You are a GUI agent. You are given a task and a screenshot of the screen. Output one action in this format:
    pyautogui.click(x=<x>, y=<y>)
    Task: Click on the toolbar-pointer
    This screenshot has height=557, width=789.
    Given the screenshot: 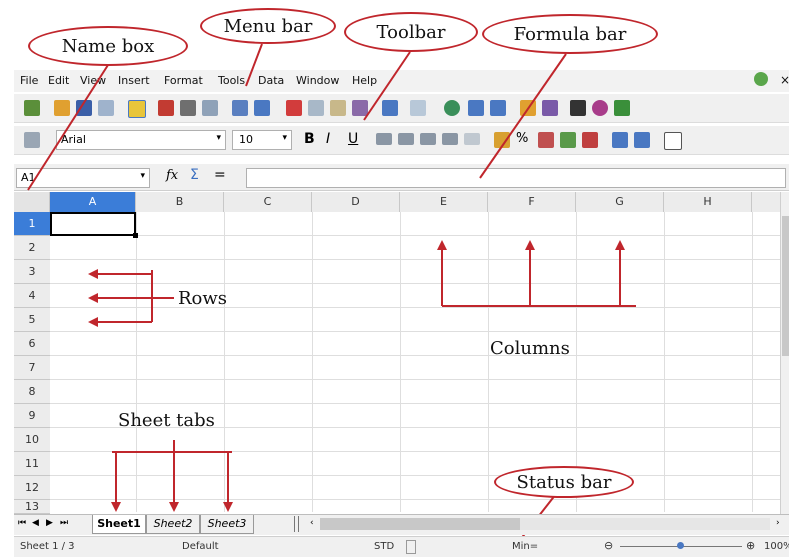 What is the action you would take?
    pyautogui.click(x=387, y=86)
    